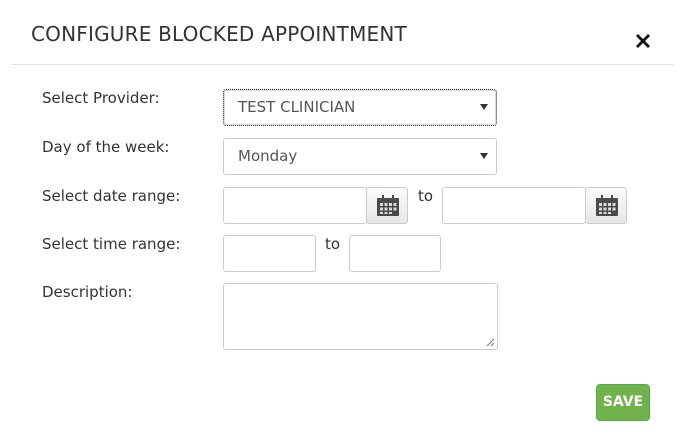 The height and width of the screenshot is (434, 684). Describe the element at coordinates (623, 402) in the screenshot. I see `save-button: SAVE` at that location.